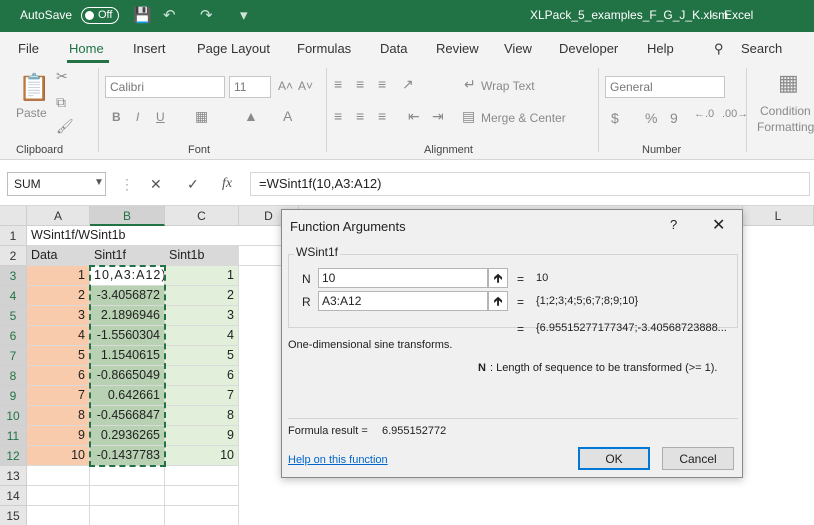 The width and height of the screenshot is (814, 525). What do you see at coordinates (251, 116) in the screenshot?
I see `fill-color-icon: ▲` at bounding box center [251, 116].